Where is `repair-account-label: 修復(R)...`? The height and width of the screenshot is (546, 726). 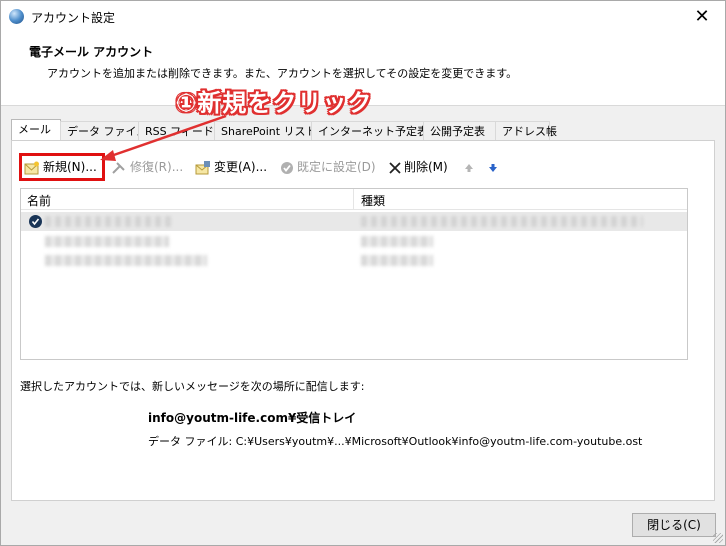 repair-account-label: 修復(R)... is located at coordinates (157, 167).